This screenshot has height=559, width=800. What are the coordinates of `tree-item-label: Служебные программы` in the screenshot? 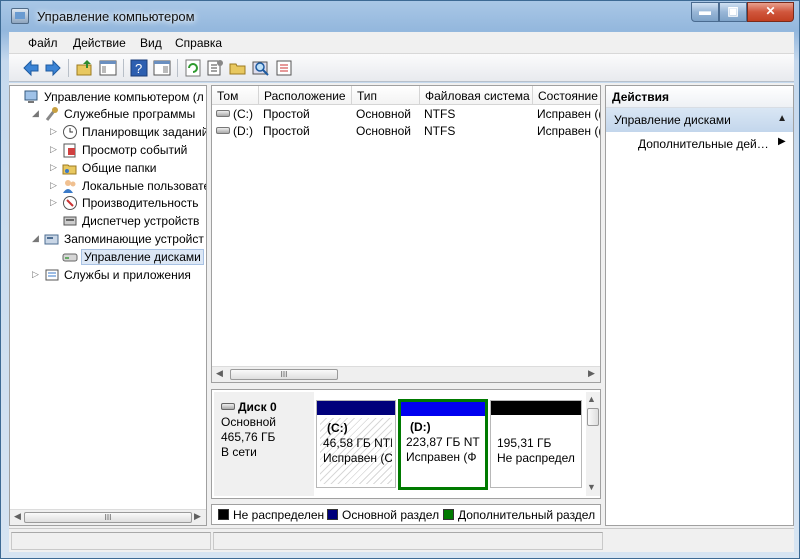 It's located at (130, 114).